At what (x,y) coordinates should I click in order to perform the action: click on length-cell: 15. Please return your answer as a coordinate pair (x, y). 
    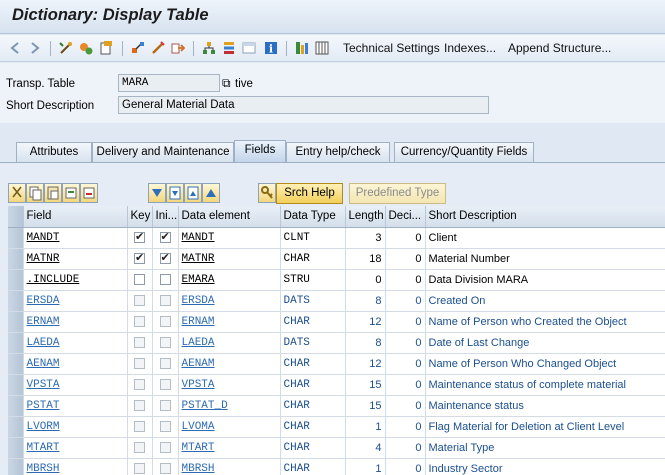
    Looking at the image, I should click on (365, 385).